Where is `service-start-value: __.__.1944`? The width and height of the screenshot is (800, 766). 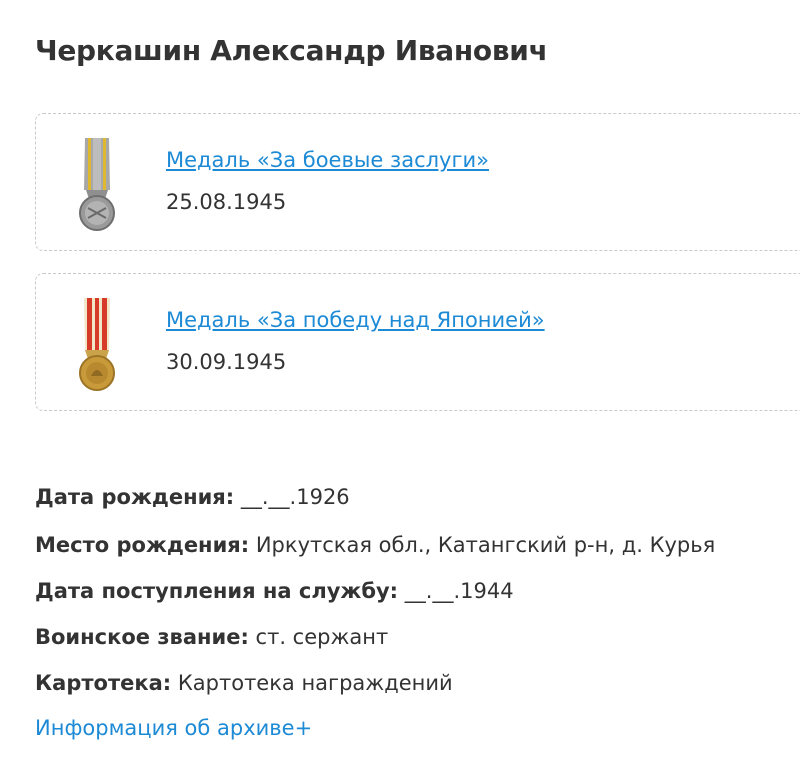 service-start-value: __.__.1944 is located at coordinates (456, 591).